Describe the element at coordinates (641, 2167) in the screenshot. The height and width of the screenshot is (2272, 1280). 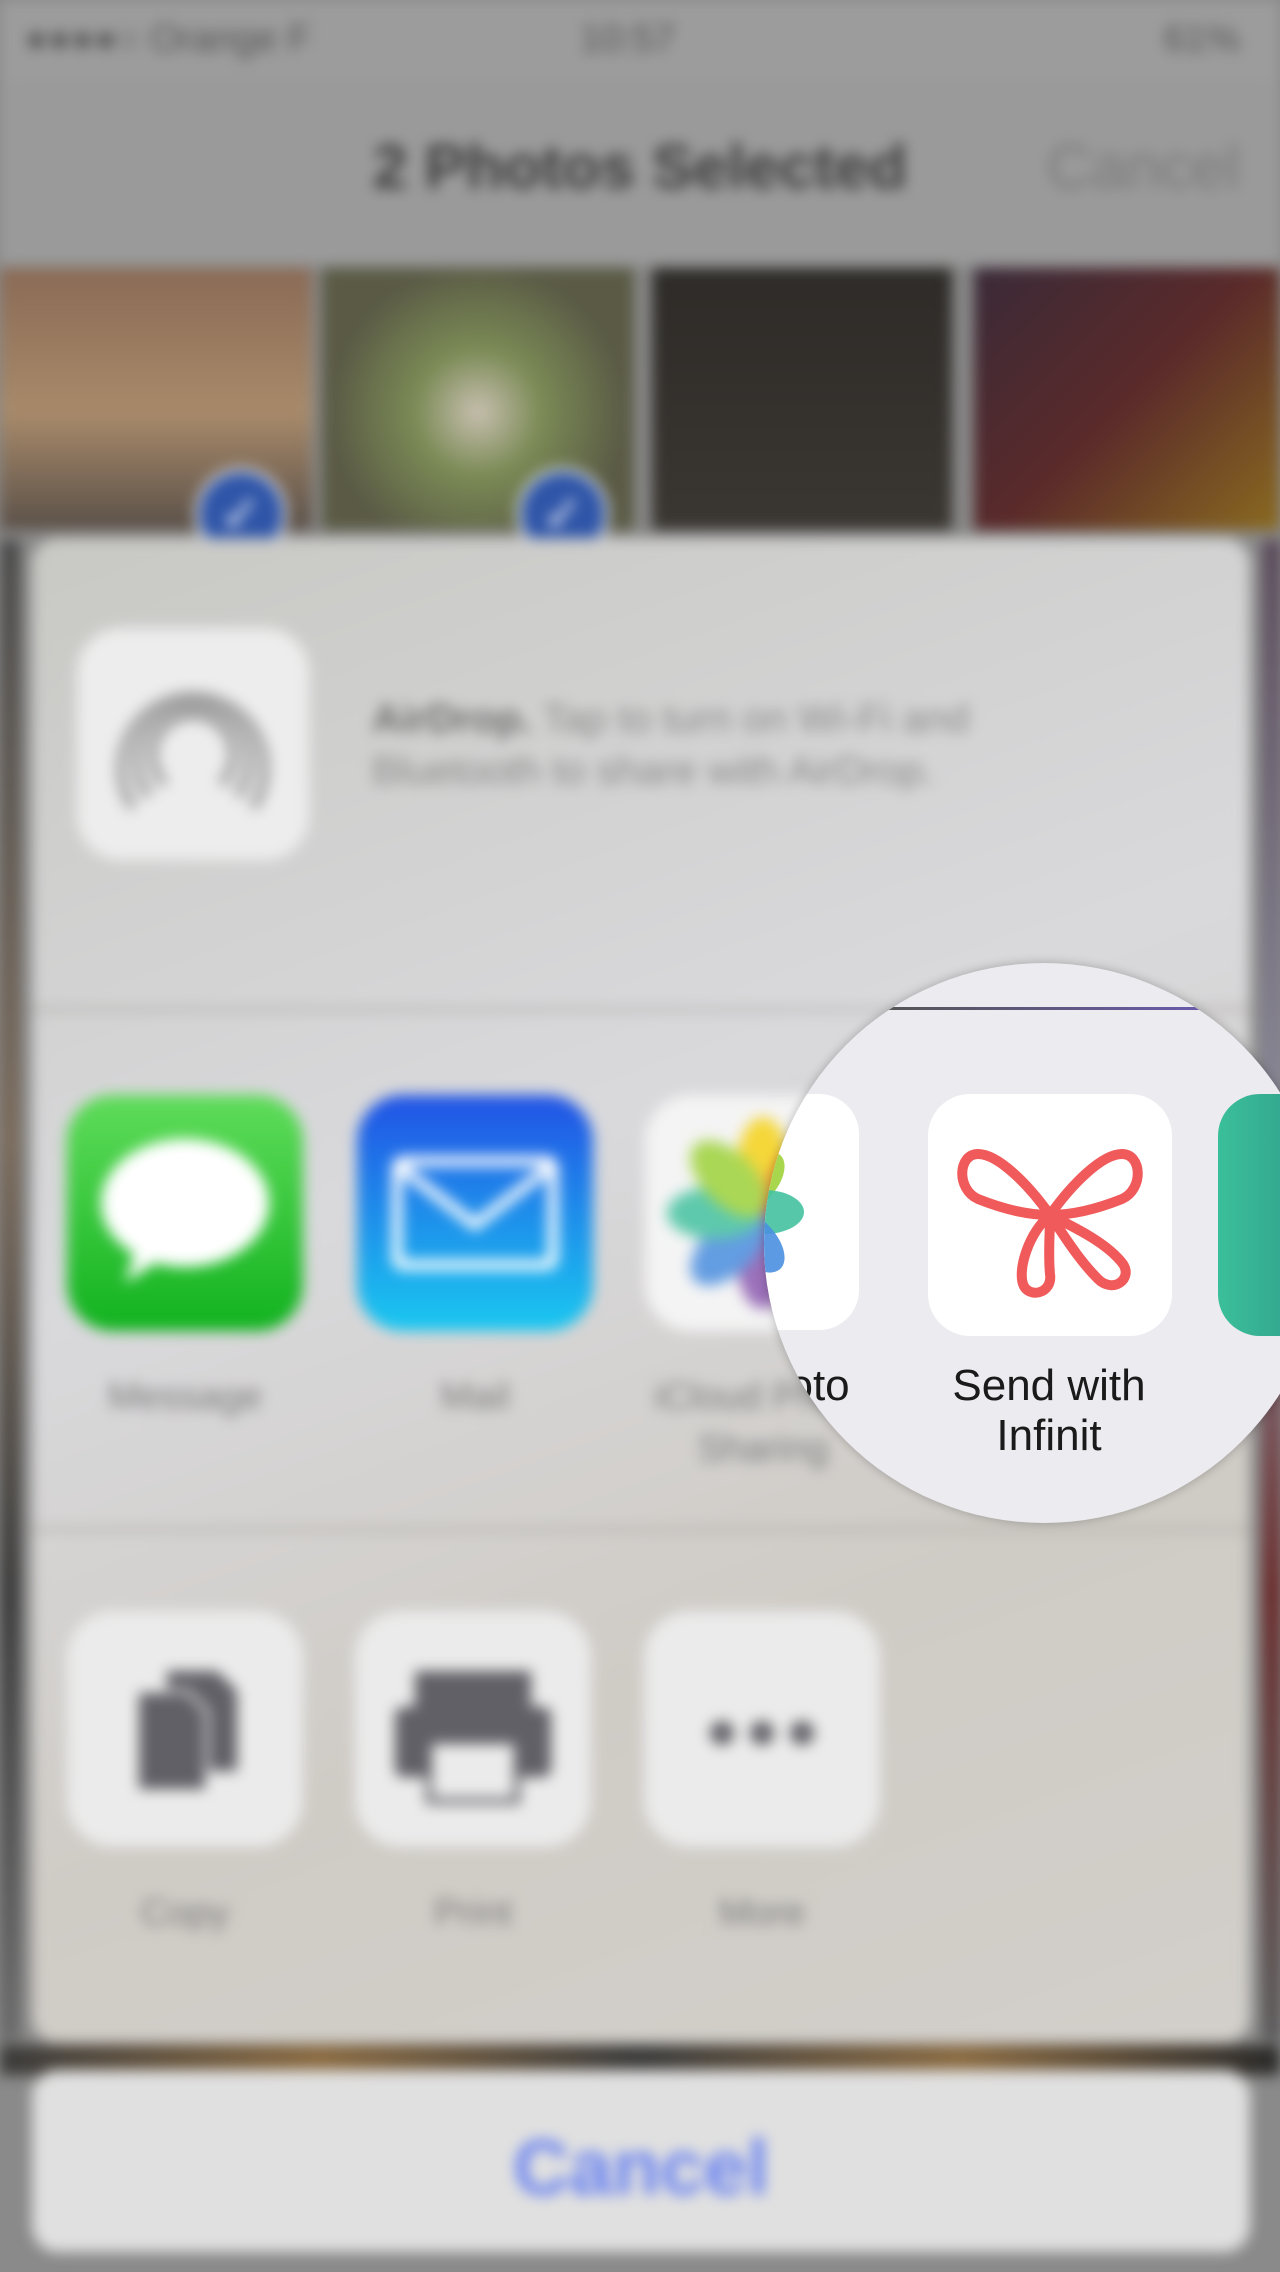
I see `cancel-label: Cancel` at that location.